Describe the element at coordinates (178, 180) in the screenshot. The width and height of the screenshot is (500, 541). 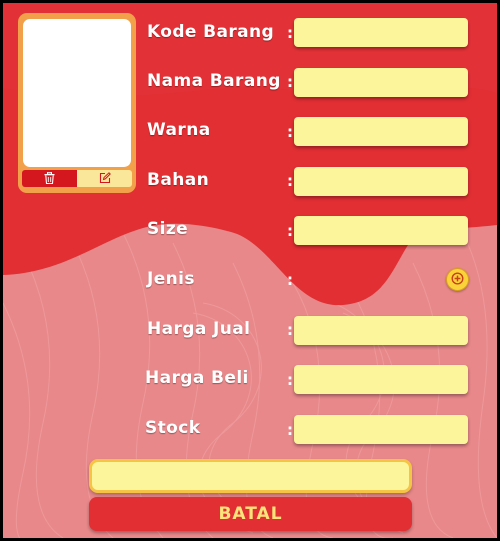
I see `label-bahan: Bahan` at that location.